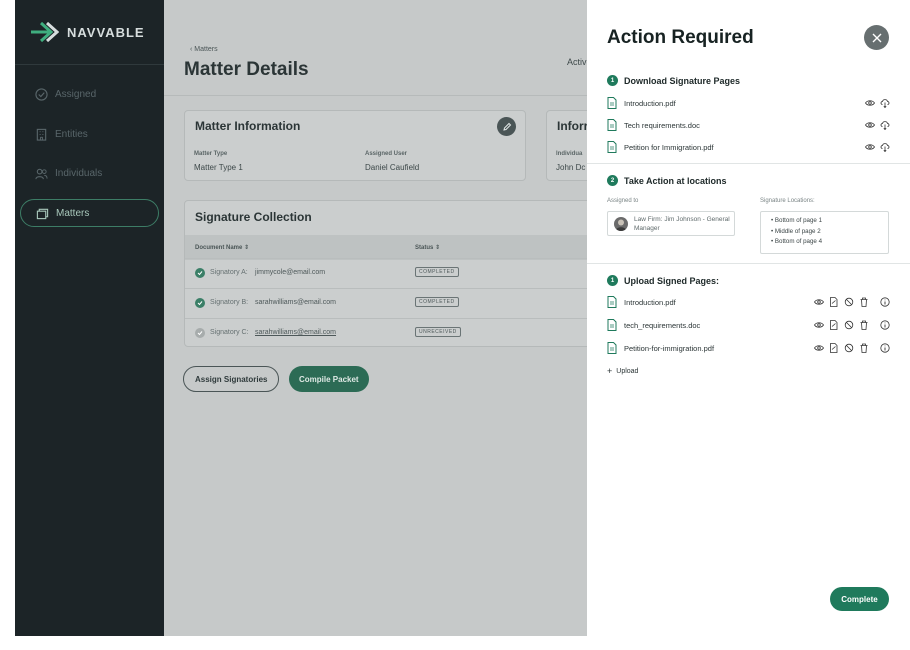 This screenshot has height=650, width=910. Describe the element at coordinates (204, 49) in the screenshot. I see `breadcrumb: ‹ Matters` at that location.